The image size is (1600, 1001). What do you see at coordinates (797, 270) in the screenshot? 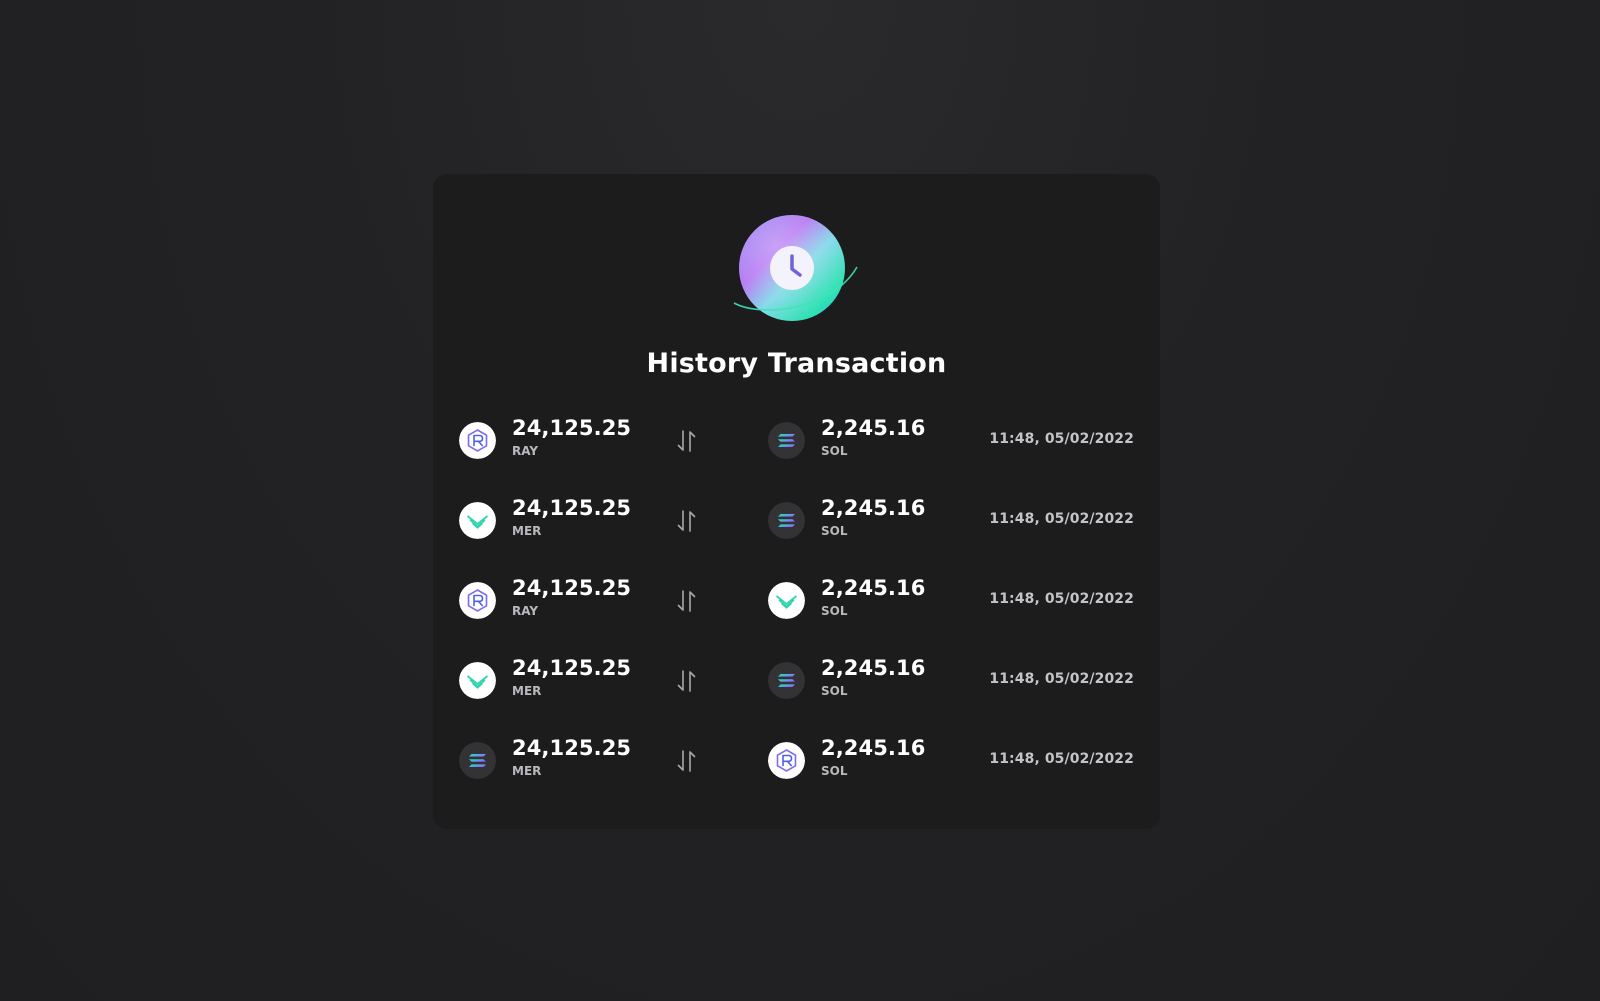
I see `clock-icon` at bounding box center [797, 270].